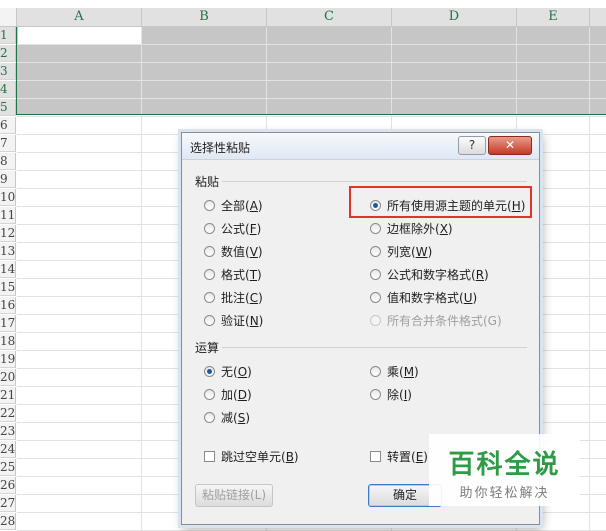 The width and height of the screenshot is (606, 531). What do you see at coordinates (8, 467) in the screenshot?
I see `row-header-25: 25` at bounding box center [8, 467].